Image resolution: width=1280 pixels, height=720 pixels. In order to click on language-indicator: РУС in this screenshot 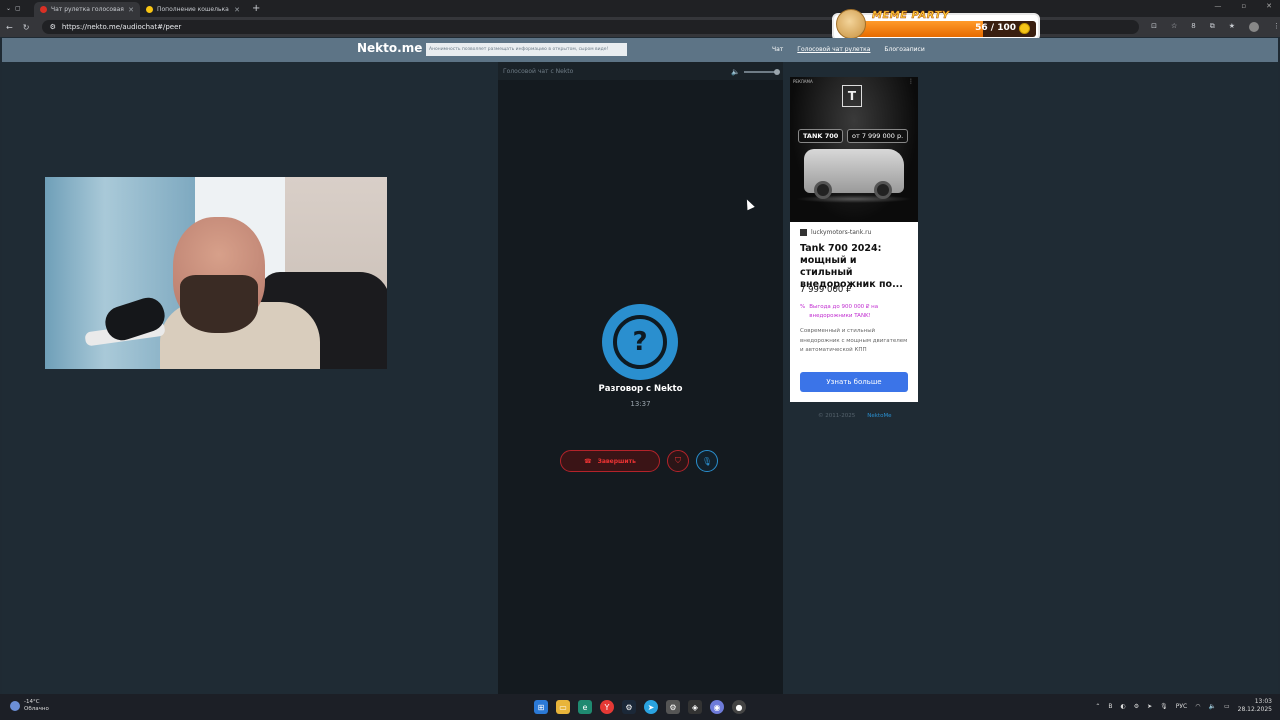, I will do `click(1181, 706)`.